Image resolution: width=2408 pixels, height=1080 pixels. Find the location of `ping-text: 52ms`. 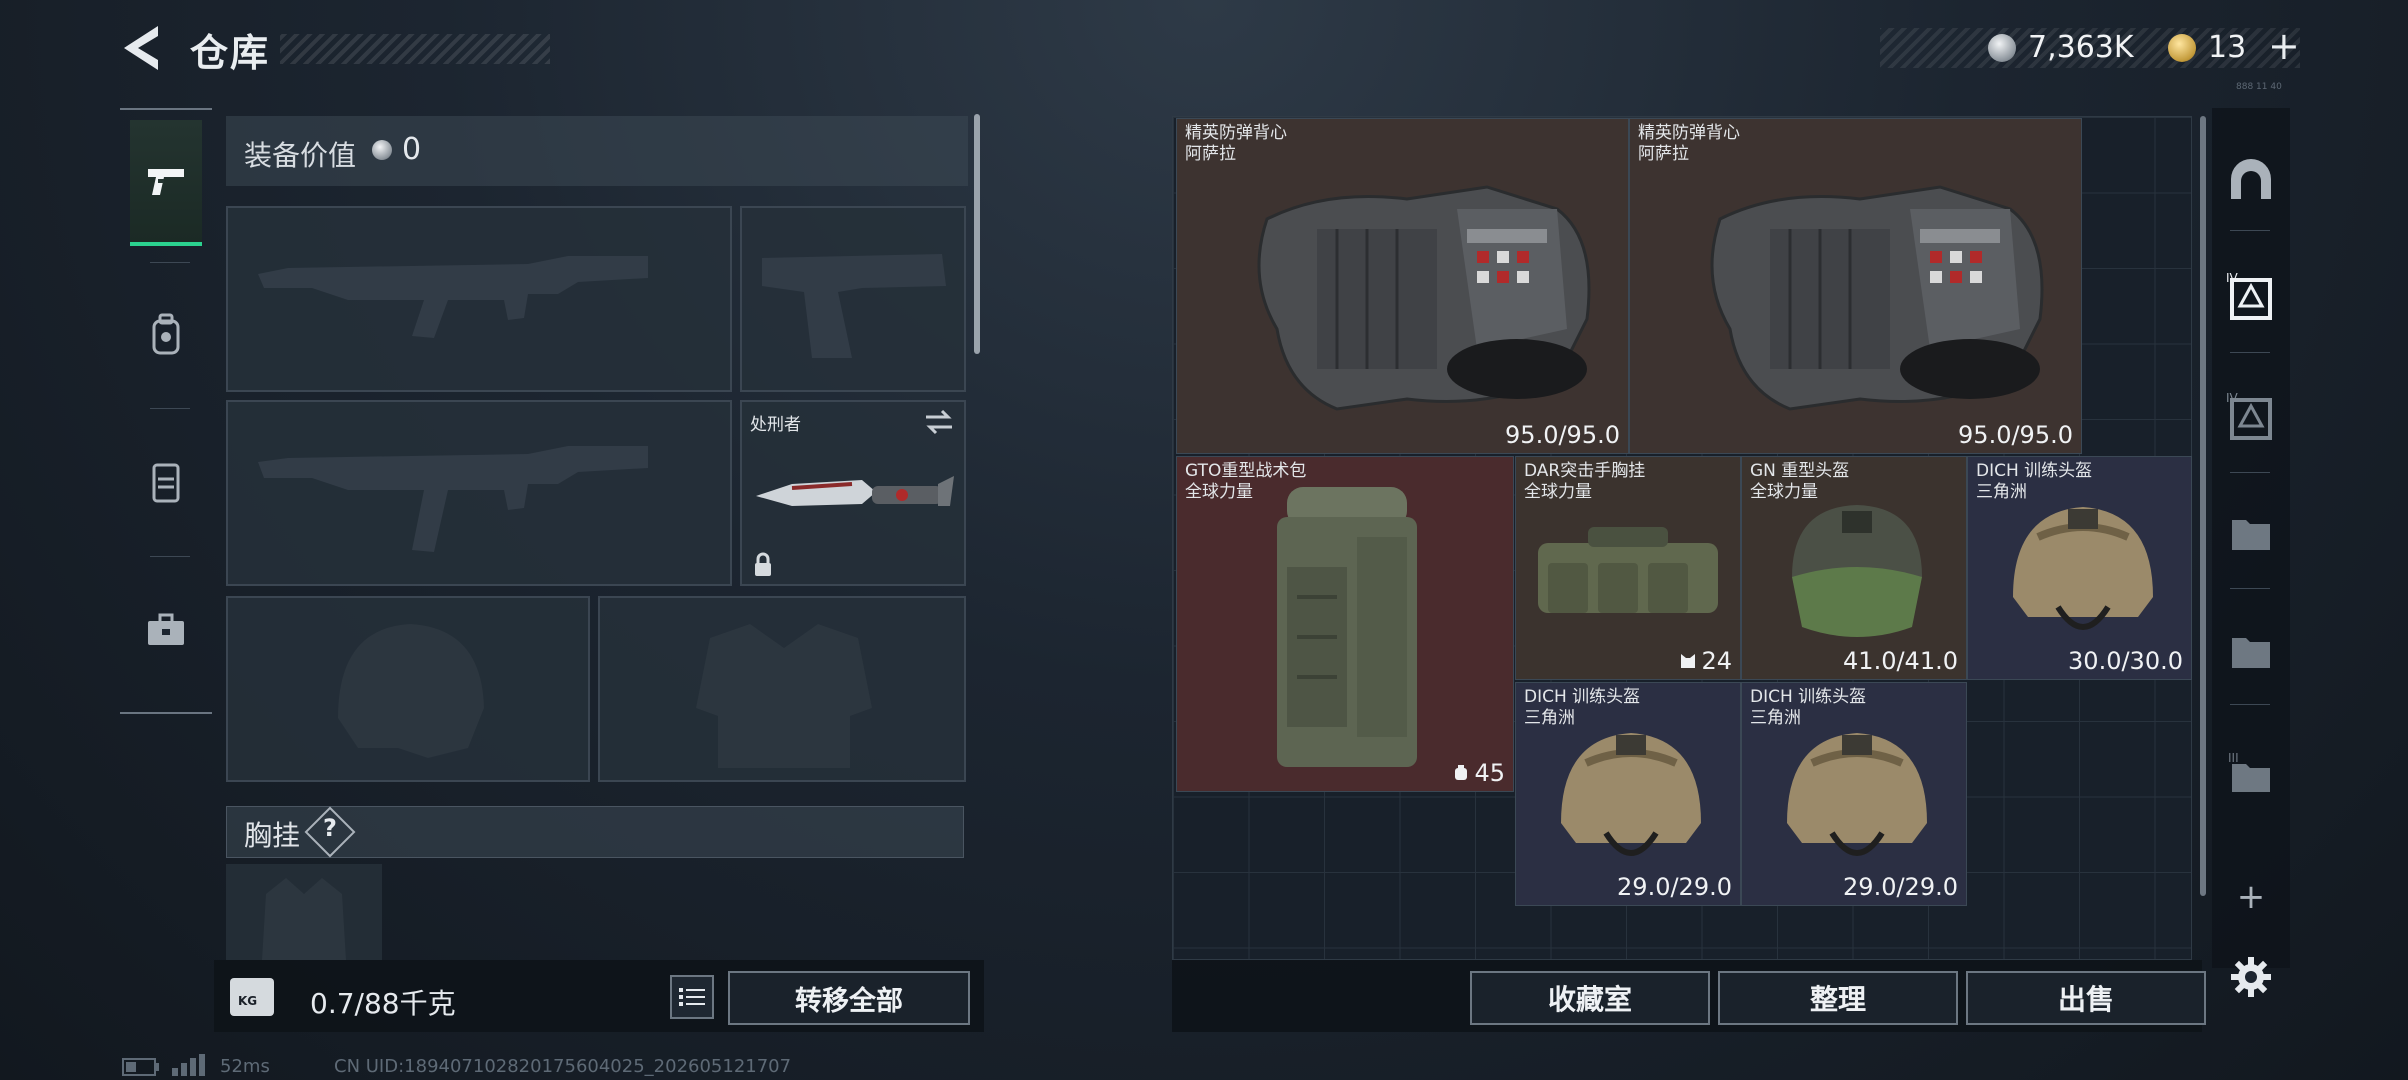

ping-text: 52ms is located at coordinates (245, 1066).